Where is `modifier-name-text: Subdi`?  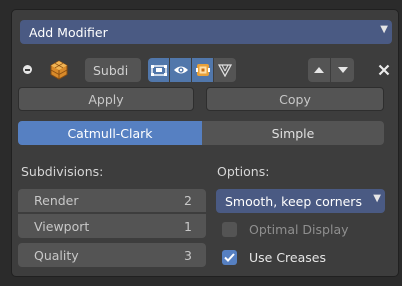 modifier-name-text: Subdi is located at coordinates (111, 70).